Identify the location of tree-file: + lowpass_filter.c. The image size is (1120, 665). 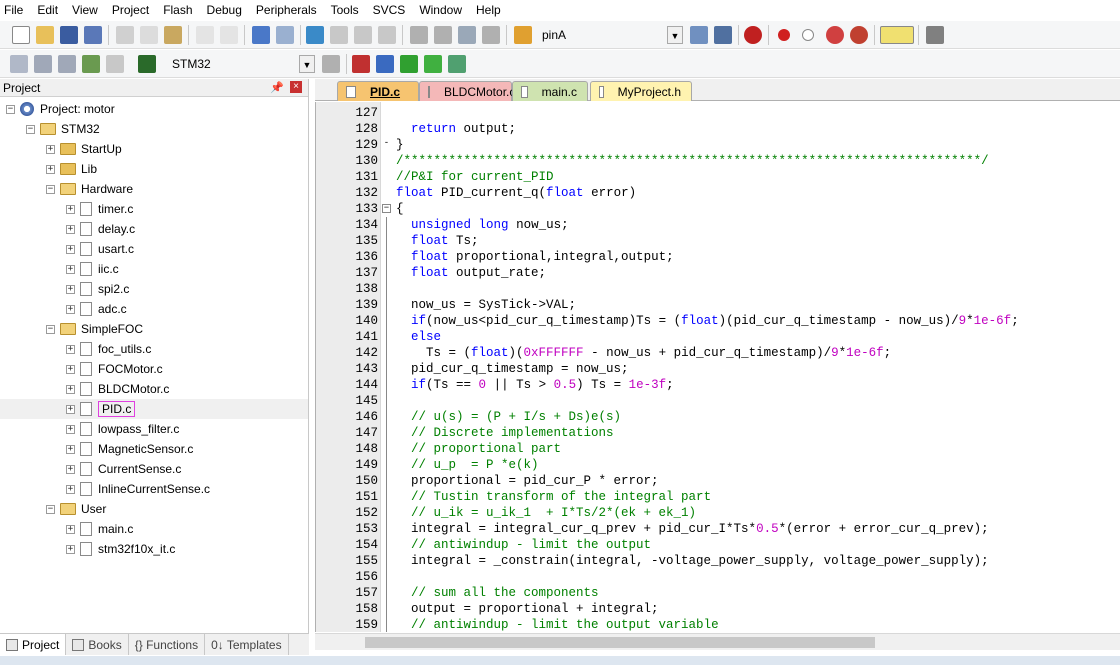
(122, 429).